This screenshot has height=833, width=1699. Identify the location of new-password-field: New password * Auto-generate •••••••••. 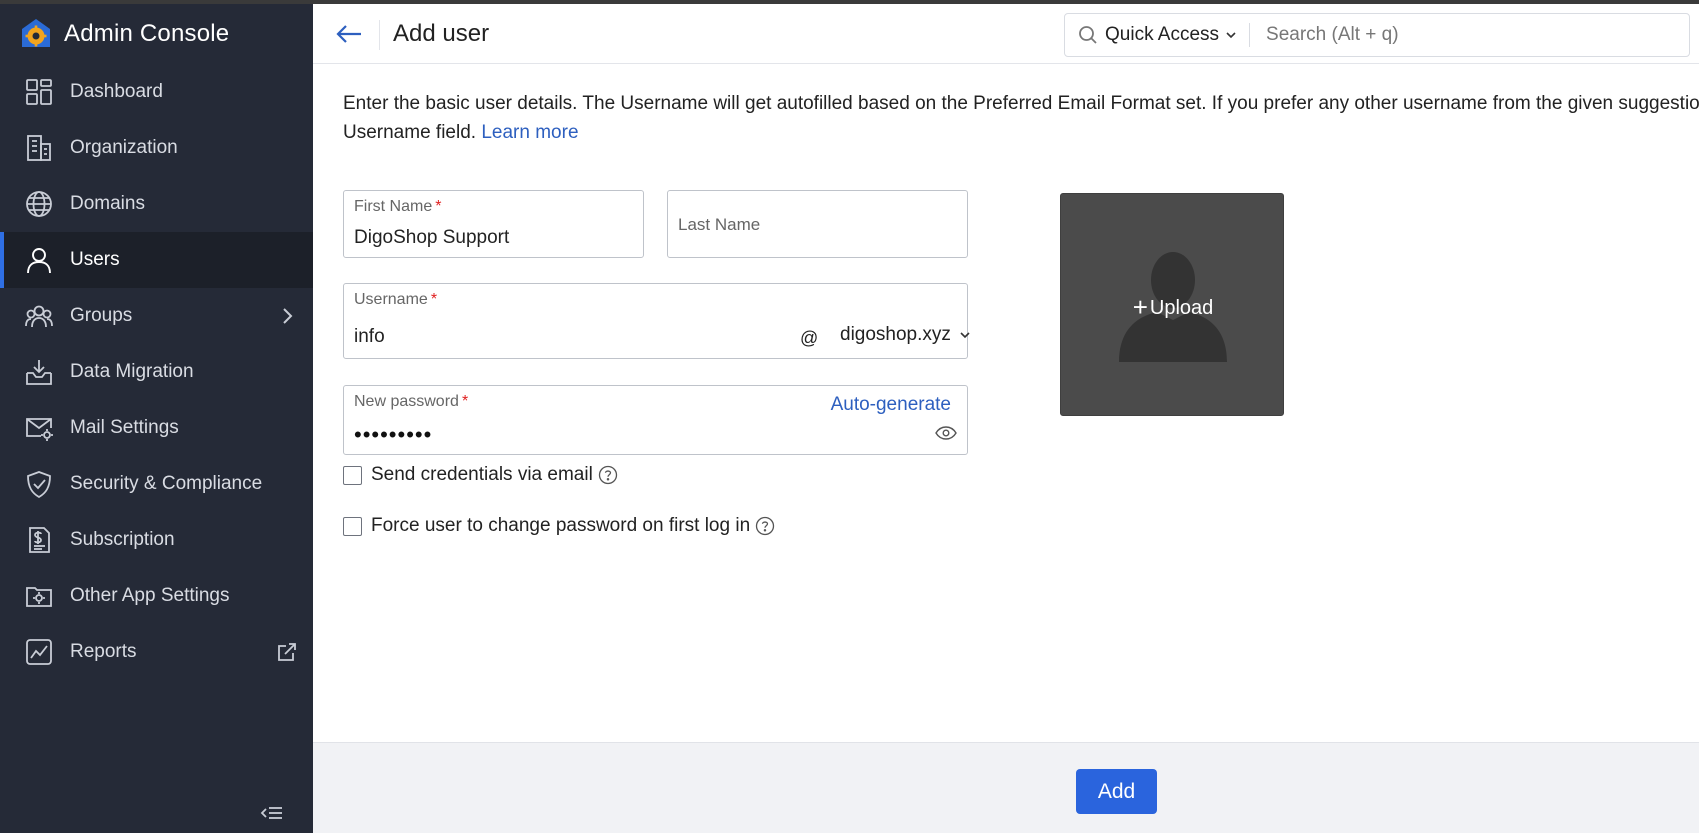
(655, 420).